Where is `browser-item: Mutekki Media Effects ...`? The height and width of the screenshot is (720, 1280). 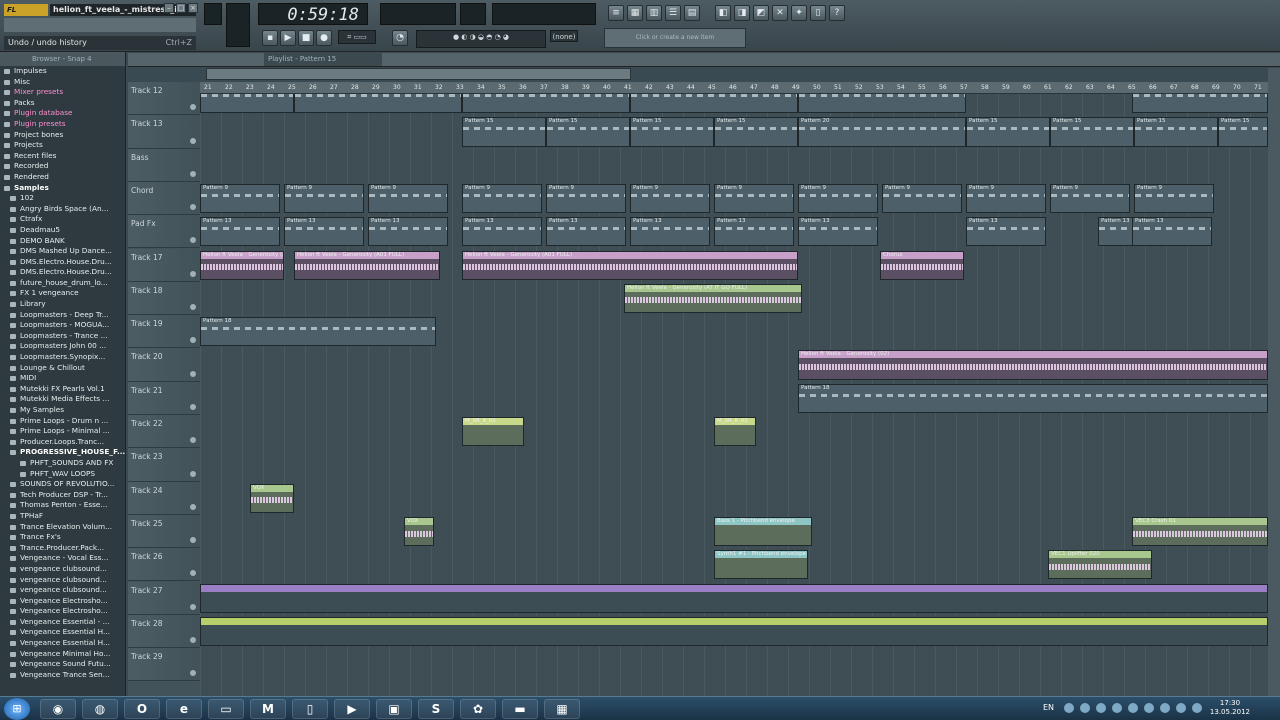 browser-item: Mutekki Media Effects ... is located at coordinates (62, 399).